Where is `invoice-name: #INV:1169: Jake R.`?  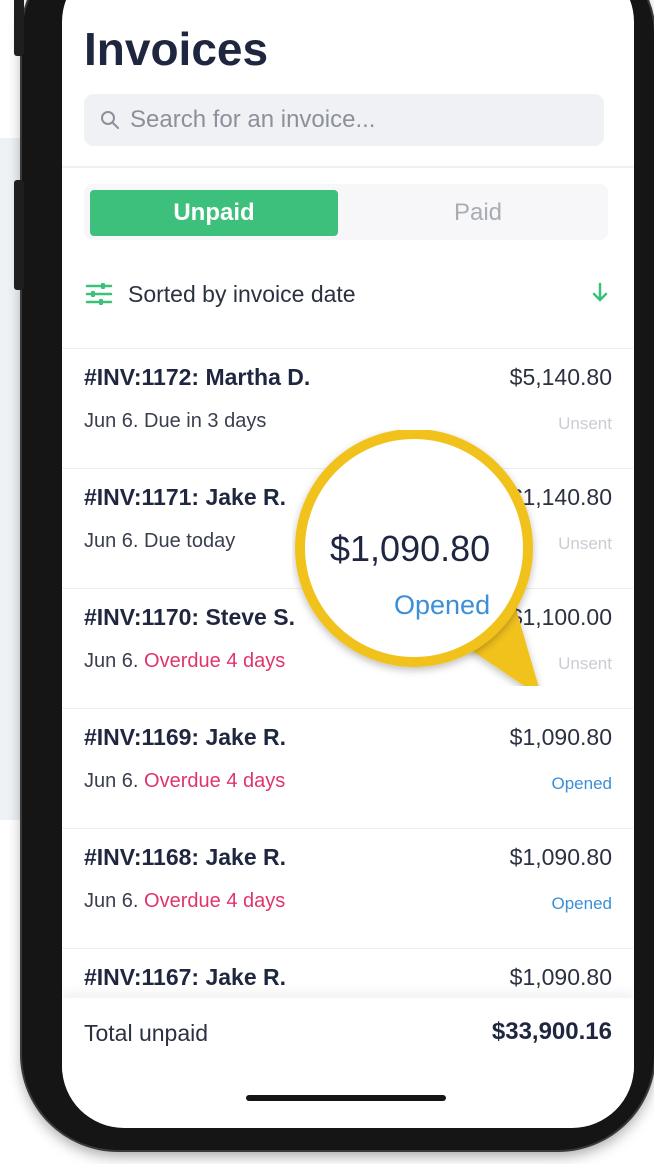
invoice-name: #INV:1169: Jake R. is located at coordinates (185, 737).